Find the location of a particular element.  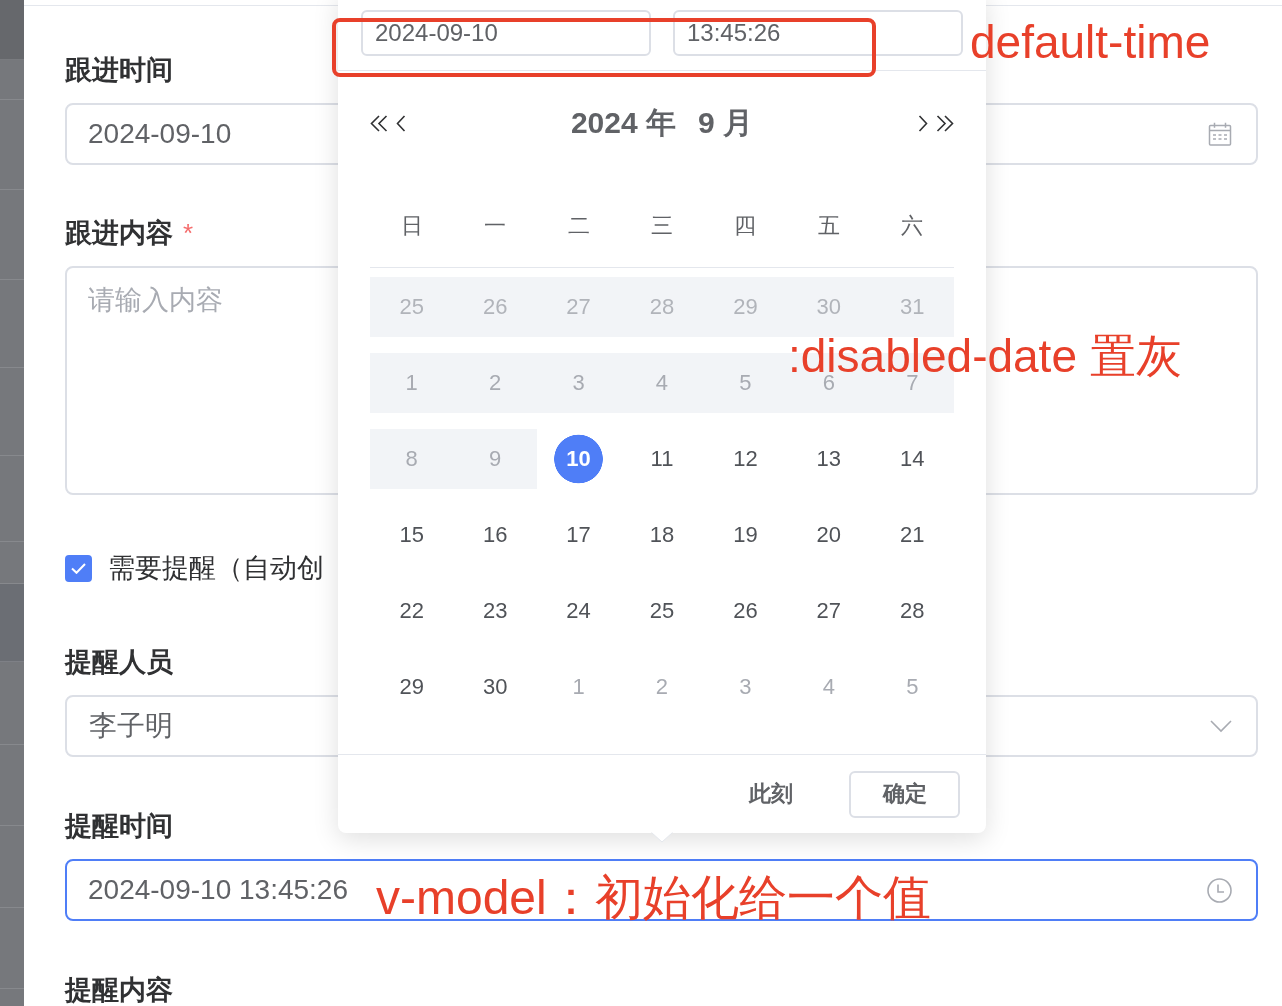

weekday-label: 日 is located at coordinates (411, 226).